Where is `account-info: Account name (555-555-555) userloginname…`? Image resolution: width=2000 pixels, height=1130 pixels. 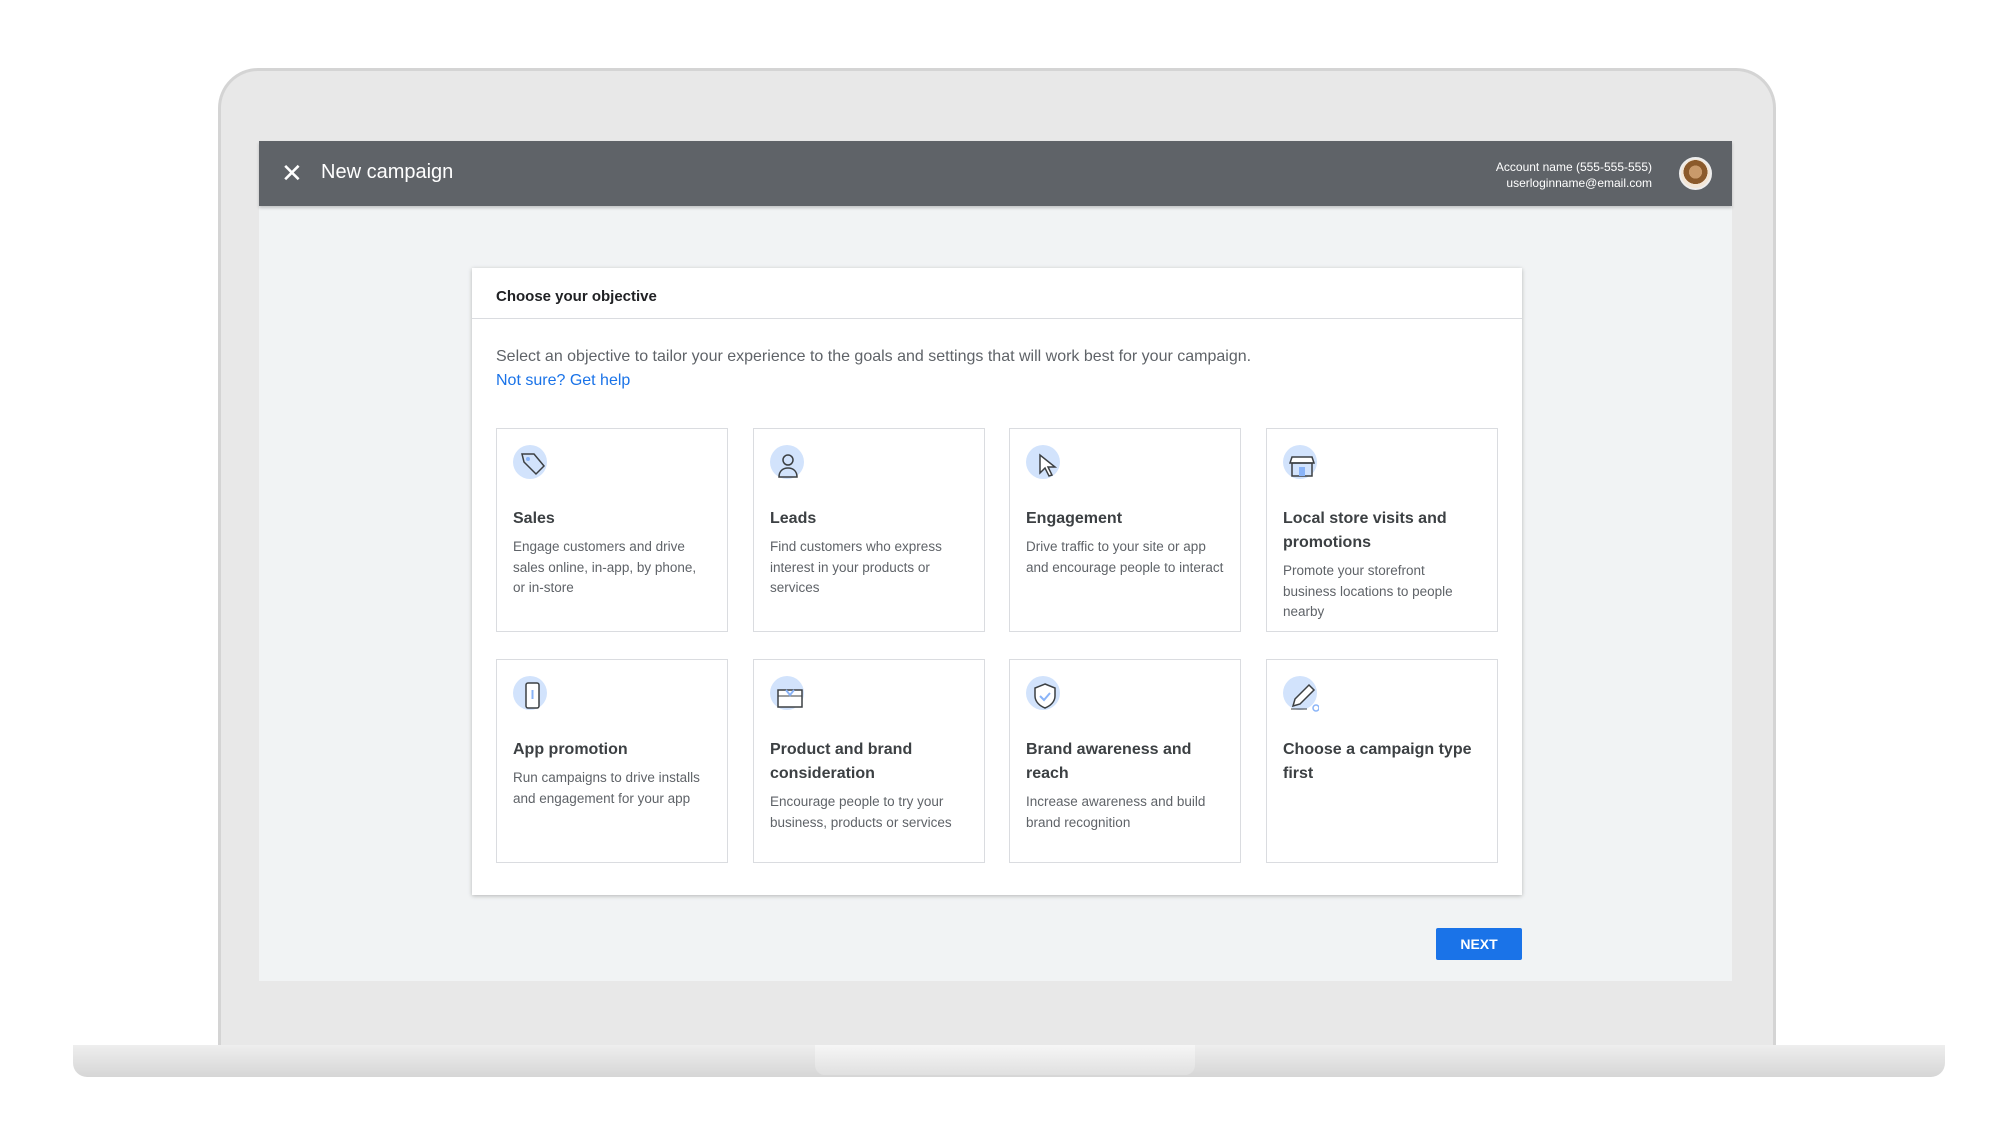 account-info: Account name (555-555-555) userloginname… is located at coordinates (1574, 175).